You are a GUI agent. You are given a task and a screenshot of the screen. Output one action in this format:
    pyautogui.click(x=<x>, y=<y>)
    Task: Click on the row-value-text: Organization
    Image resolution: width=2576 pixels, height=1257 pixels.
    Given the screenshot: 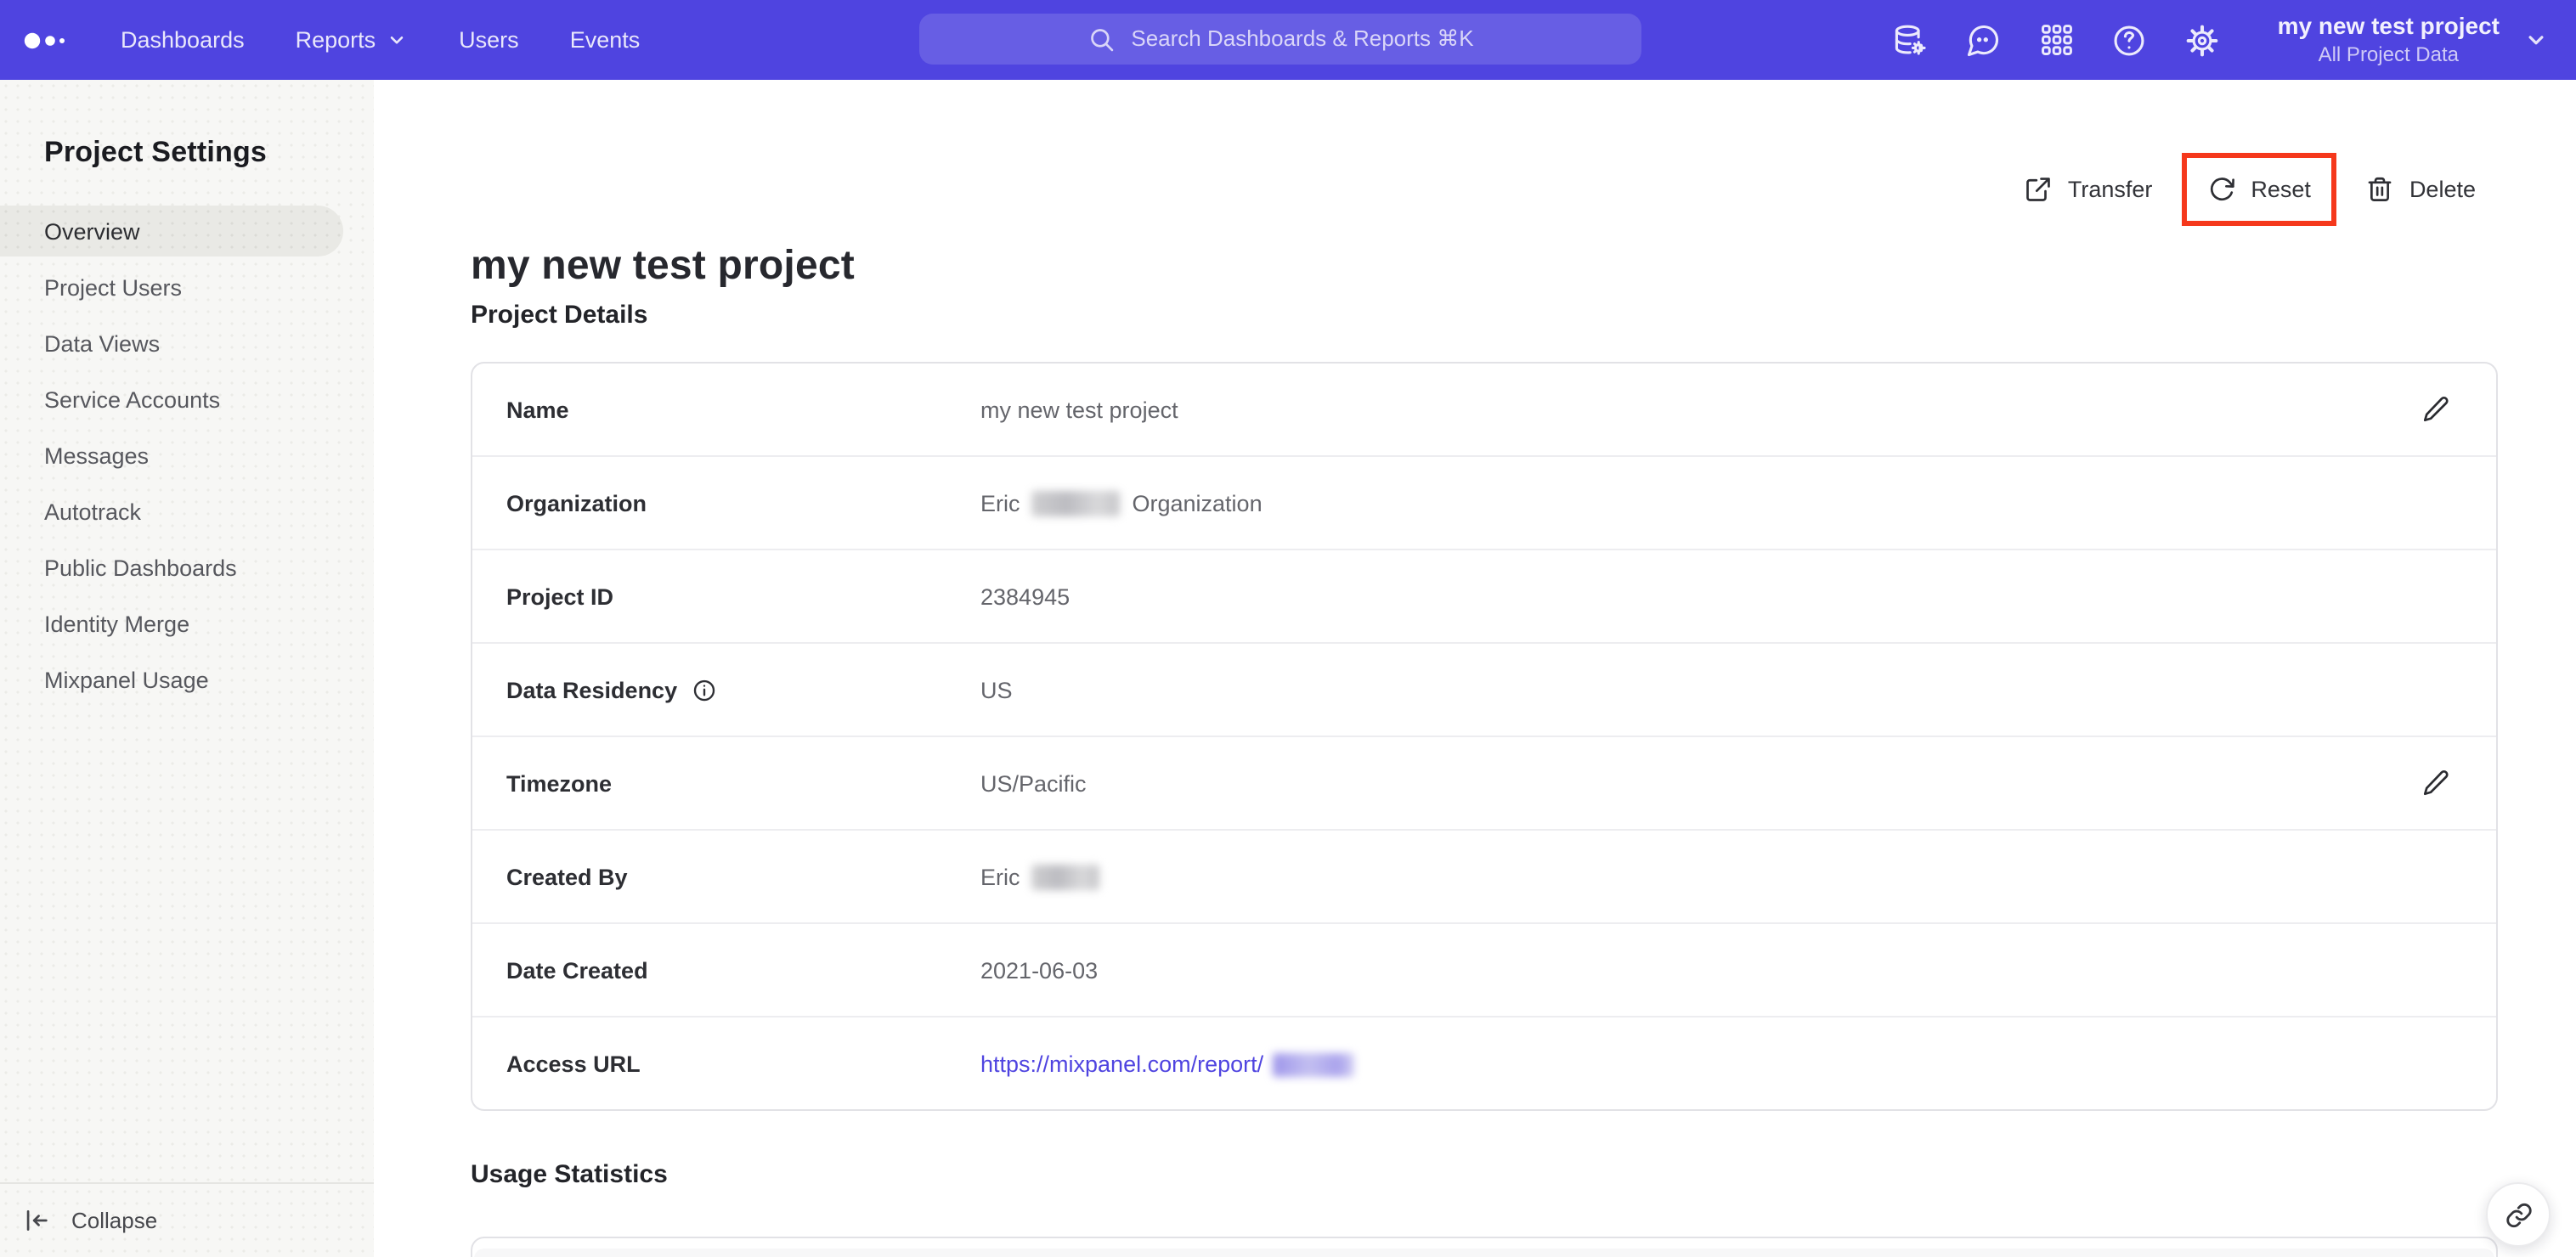 What is the action you would take?
    pyautogui.click(x=1197, y=503)
    